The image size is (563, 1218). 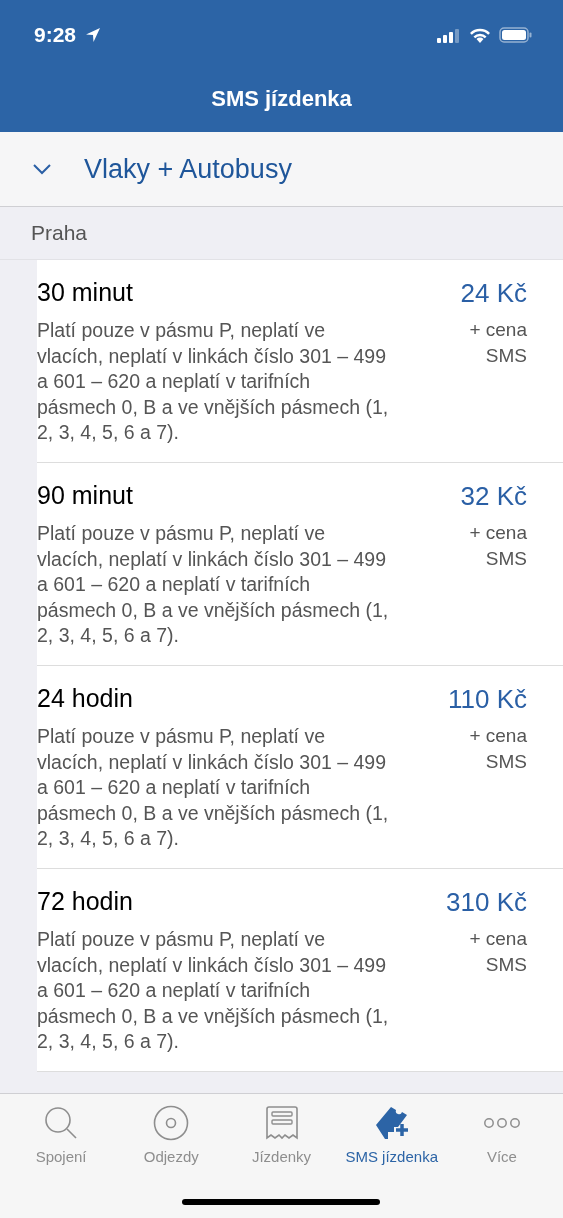 I want to click on chevron-icon, so click(x=42, y=169).